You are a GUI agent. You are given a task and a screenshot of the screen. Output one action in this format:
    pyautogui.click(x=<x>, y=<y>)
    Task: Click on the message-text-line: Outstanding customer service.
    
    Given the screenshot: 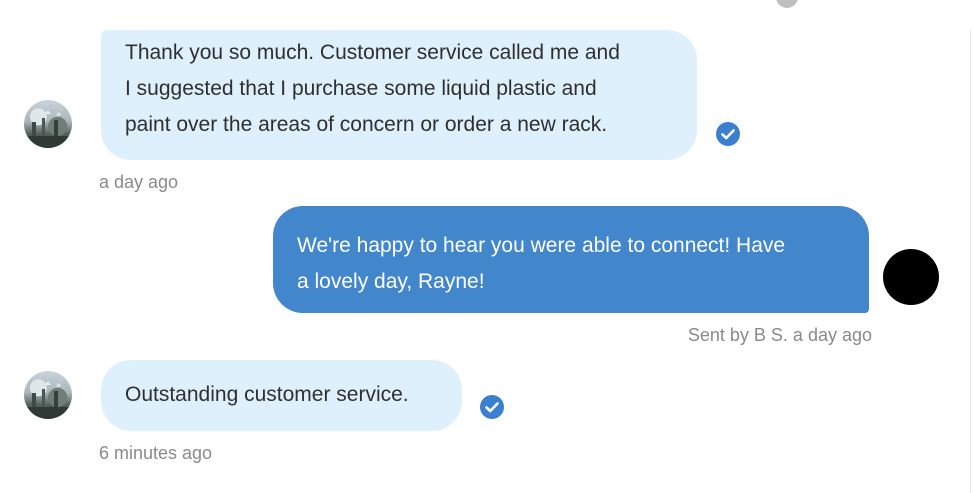 What is the action you would take?
    pyautogui.click(x=267, y=394)
    